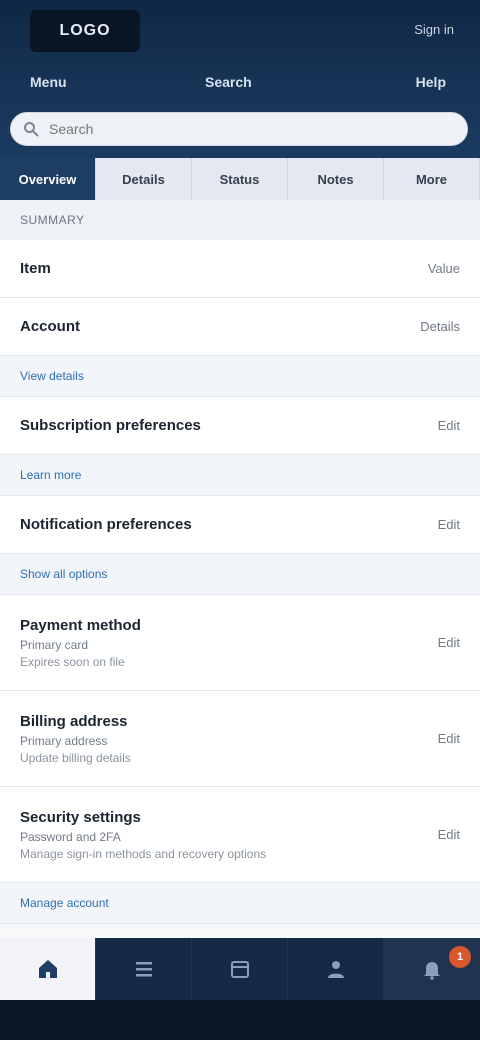  Describe the element at coordinates (240, 1020) in the screenshot. I see `system-nav-bar` at that location.